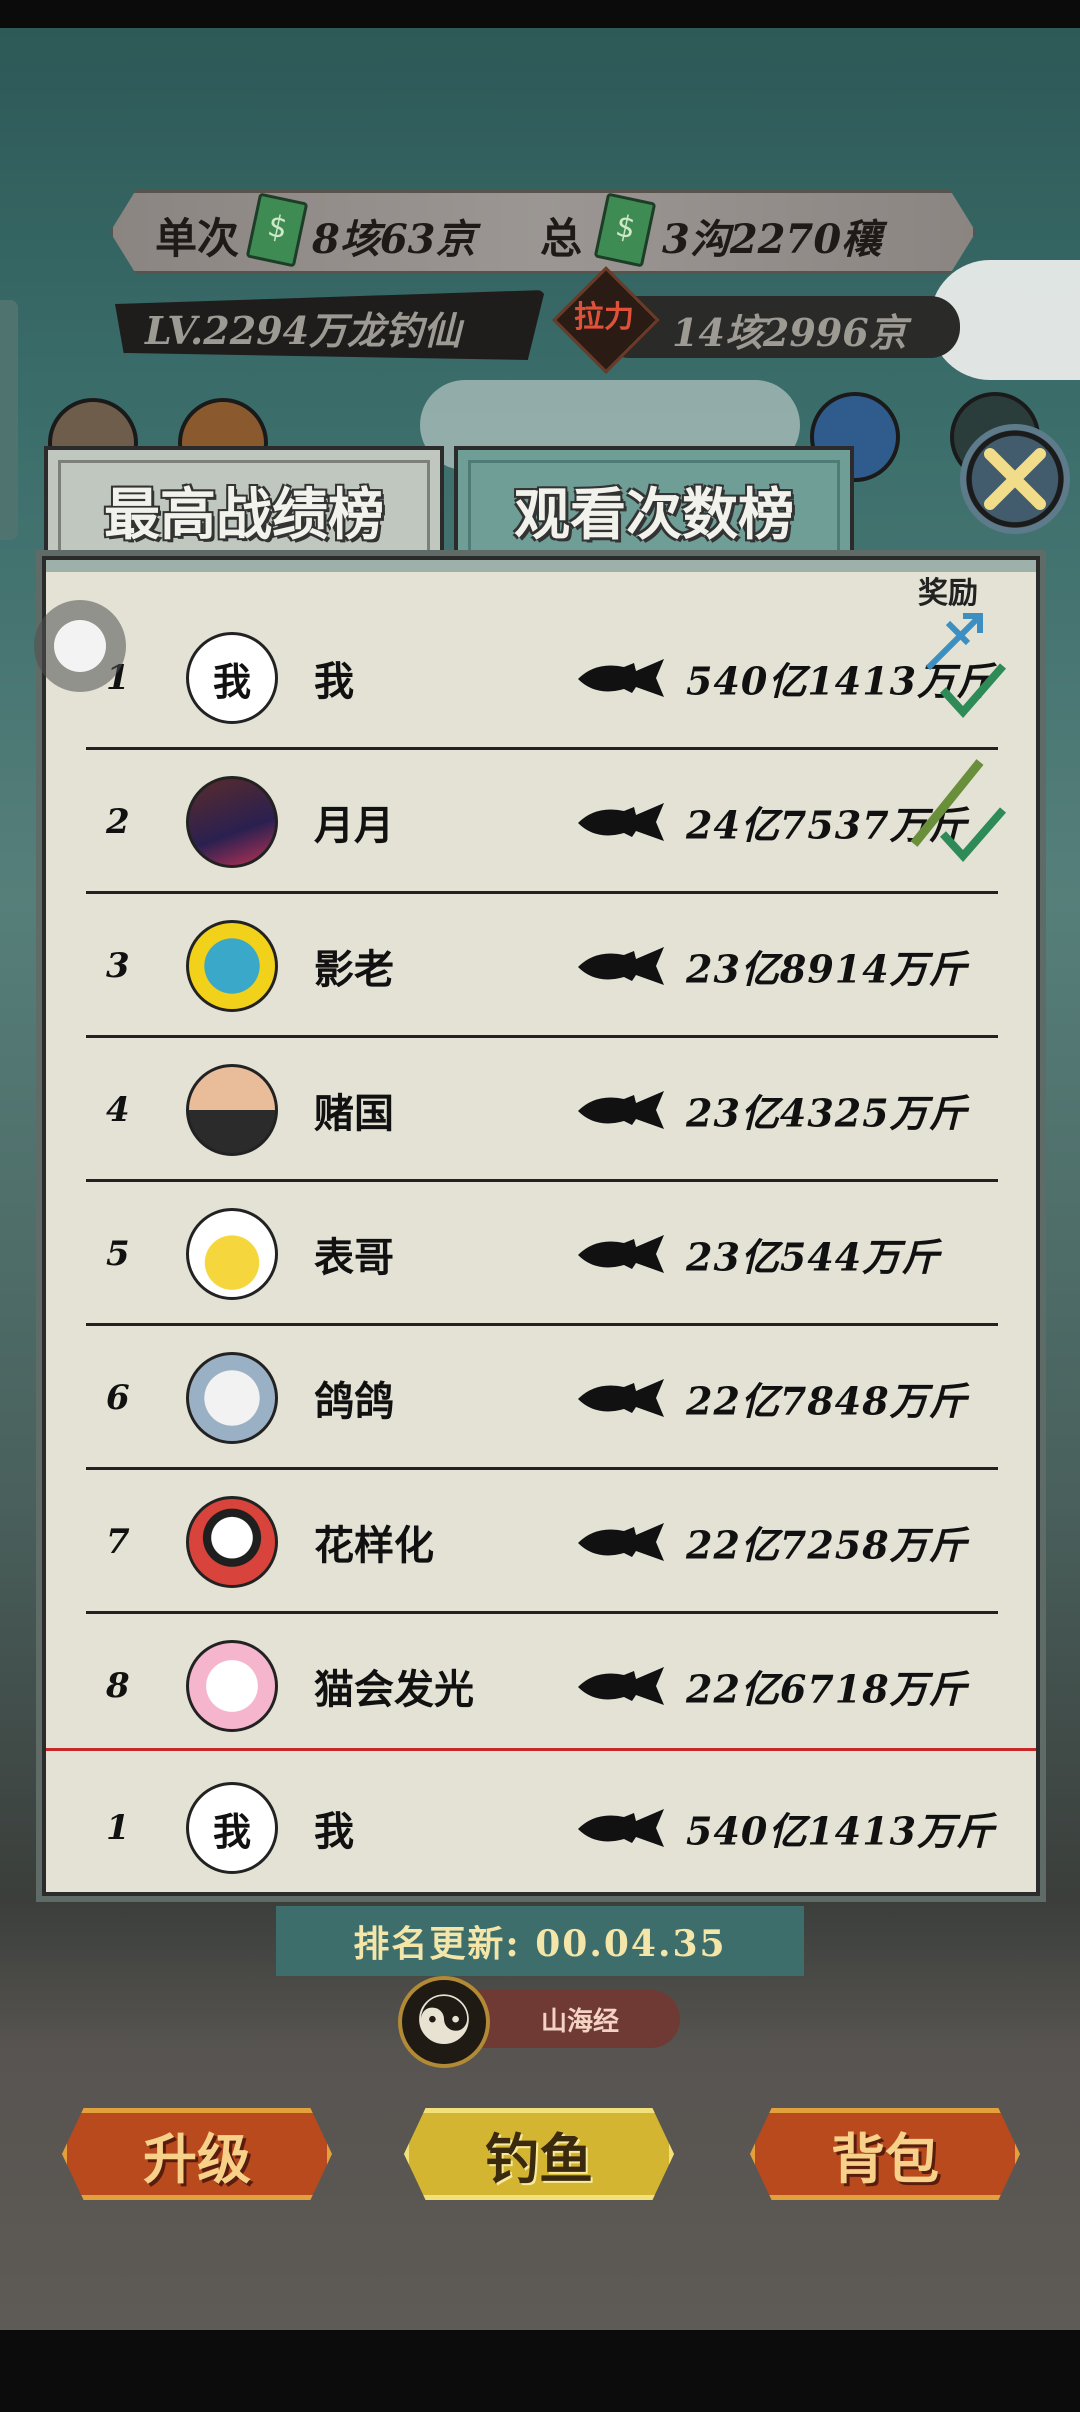 This screenshot has width=1080, height=2412. I want to click on upgrade-button: 升级, so click(197, 2154).